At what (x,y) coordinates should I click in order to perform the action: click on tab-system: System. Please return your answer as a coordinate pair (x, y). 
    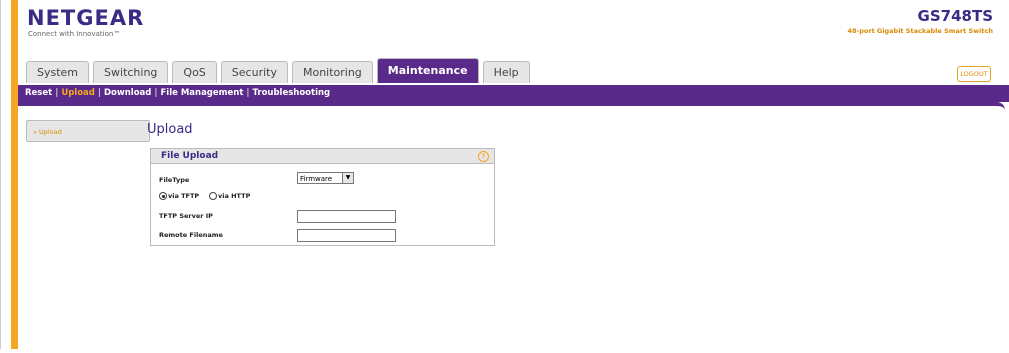
    Looking at the image, I should click on (58, 72).